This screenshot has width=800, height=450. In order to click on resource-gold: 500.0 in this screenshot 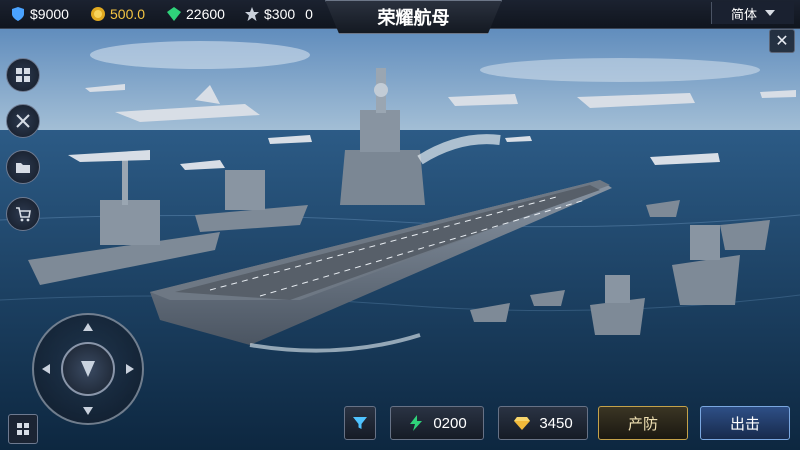, I will do `click(117, 14)`.